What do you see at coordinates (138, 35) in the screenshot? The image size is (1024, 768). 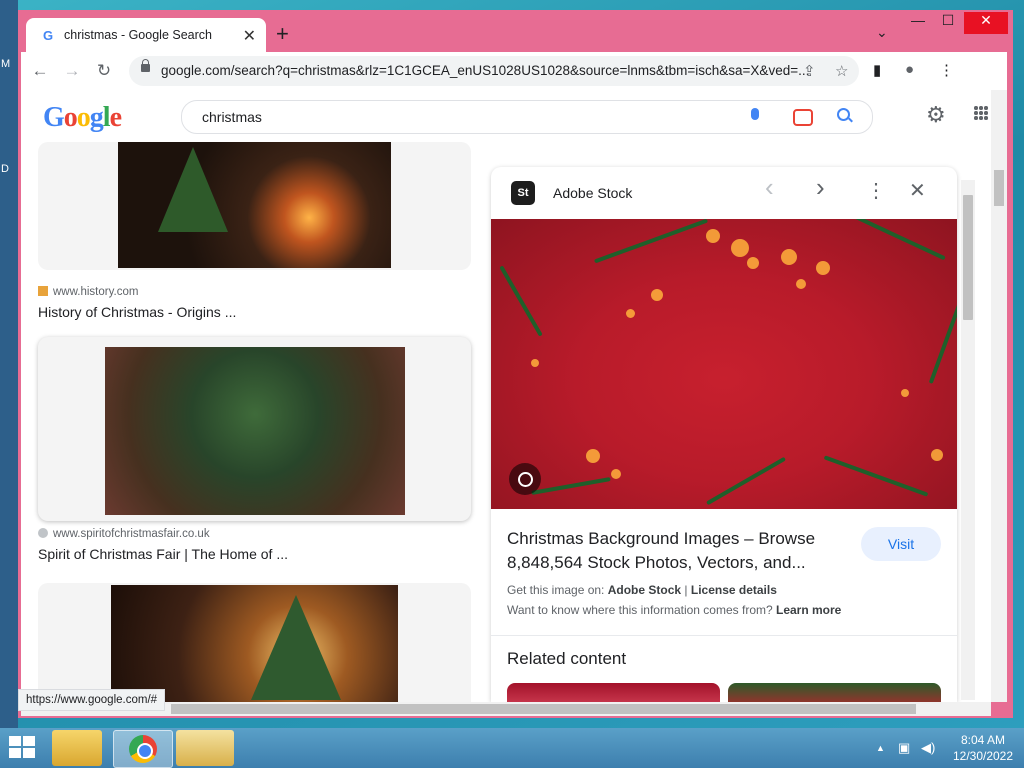 I see `tab-title: christmas - Google Search` at bounding box center [138, 35].